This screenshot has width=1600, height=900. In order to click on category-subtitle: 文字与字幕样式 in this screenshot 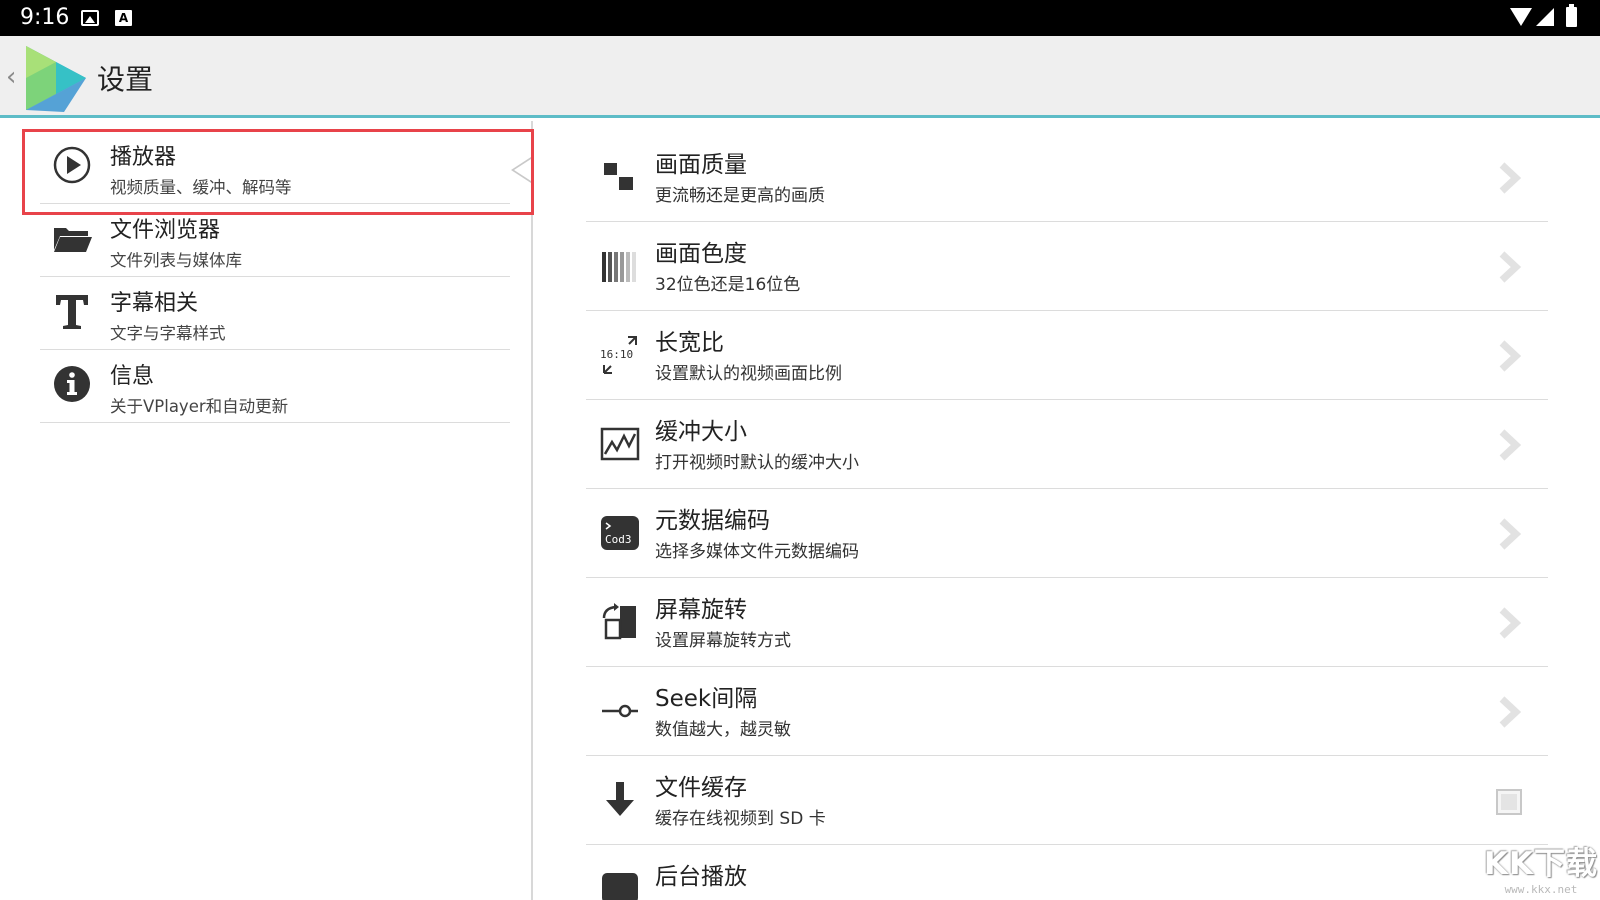, I will do `click(168, 333)`.